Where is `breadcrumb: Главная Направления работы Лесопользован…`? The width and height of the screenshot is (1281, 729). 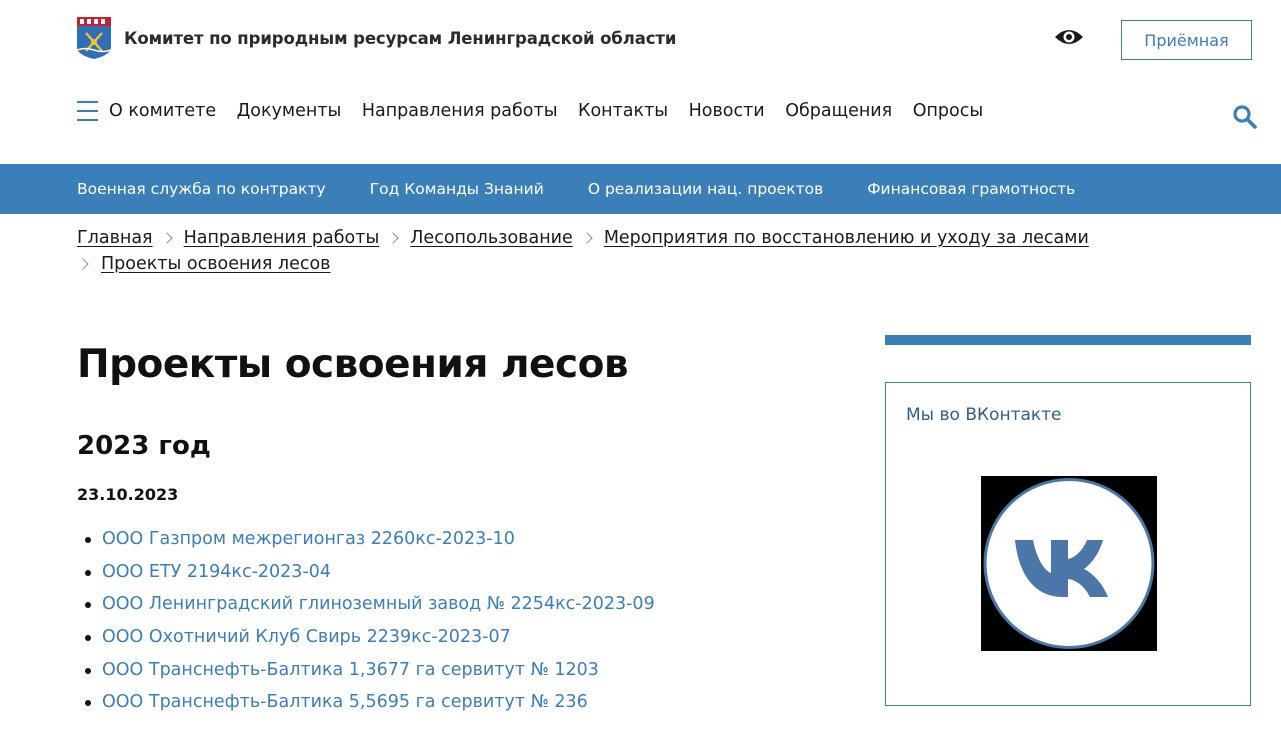
breadcrumb: Главная Направления работы Лесопользован… is located at coordinates (583, 238).